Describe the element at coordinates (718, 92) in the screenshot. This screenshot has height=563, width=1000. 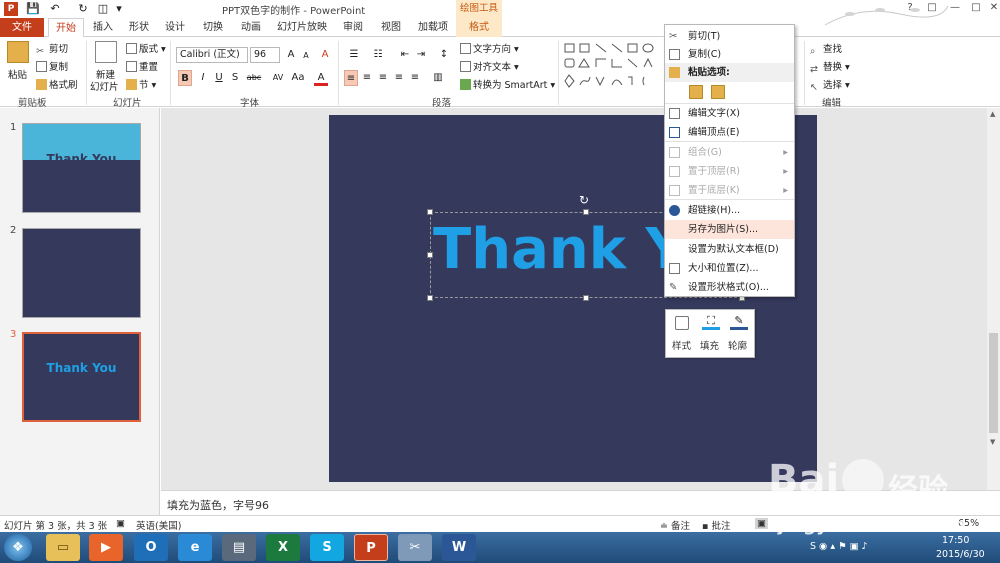
I see `paste-picture-icon` at that location.